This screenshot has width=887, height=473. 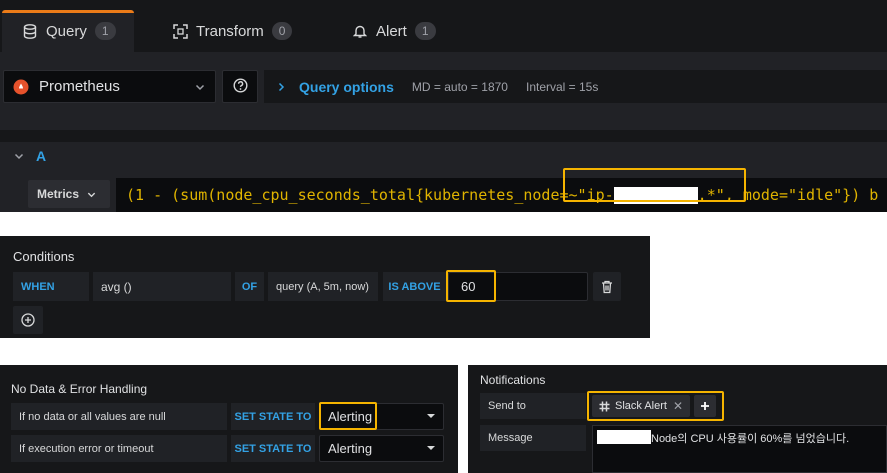 What do you see at coordinates (471, 286) in the screenshot?
I see `highlight-threshold` at bounding box center [471, 286].